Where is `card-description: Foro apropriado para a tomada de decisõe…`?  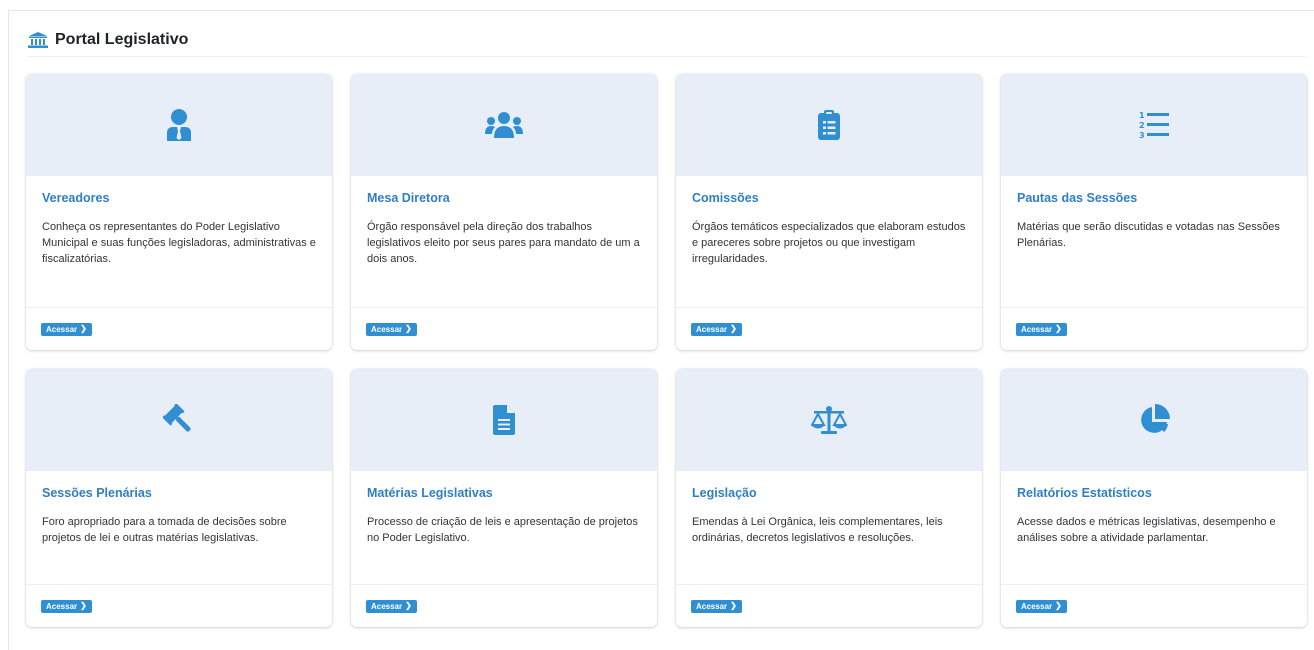
card-description: Foro apropriado para a tomada de decisõe… is located at coordinates (164, 530).